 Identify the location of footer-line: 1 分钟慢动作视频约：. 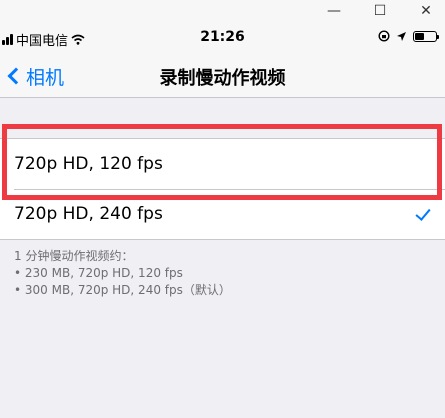
(74, 256).